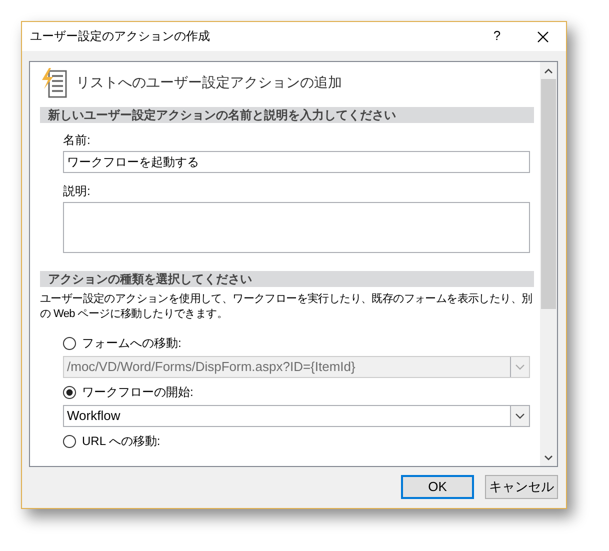 The image size is (609, 551). Describe the element at coordinates (209, 83) in the screenshot. I see `panel-heading: リストへのユーザー設定アクションの追加` at that location.